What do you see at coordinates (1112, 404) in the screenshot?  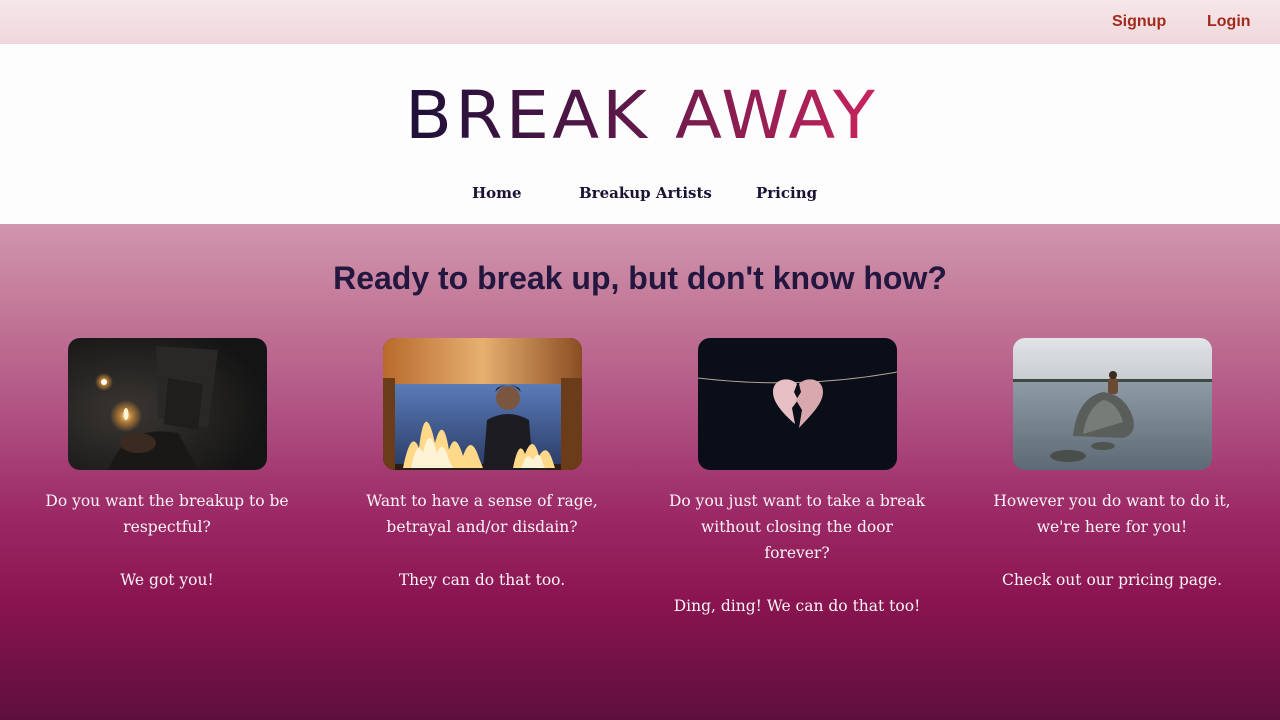 I see `person-on-rock-in-lake-photo` at bounding box center [1112, 404].